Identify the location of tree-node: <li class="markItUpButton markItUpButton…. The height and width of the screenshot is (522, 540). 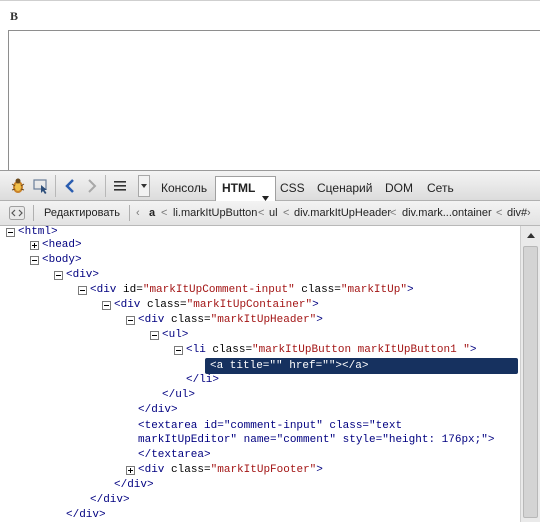
(331, 350).